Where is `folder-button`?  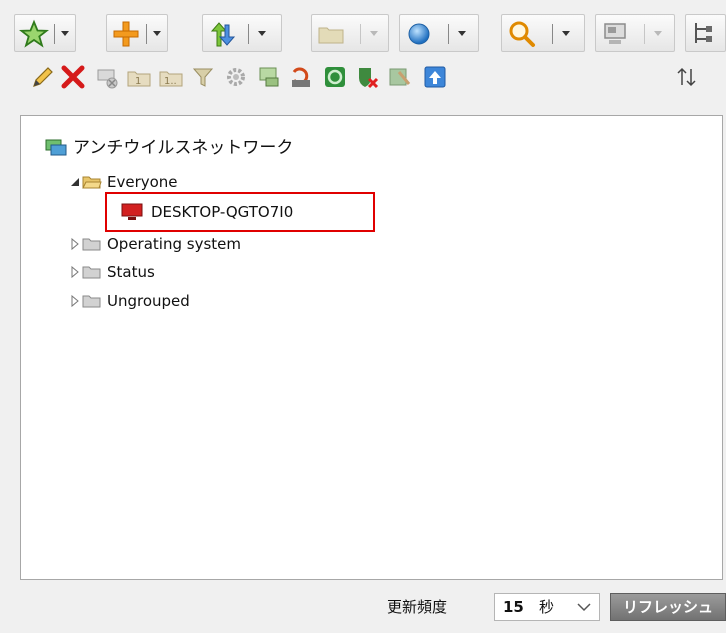
folder-button is located at coordinates (350, 33).